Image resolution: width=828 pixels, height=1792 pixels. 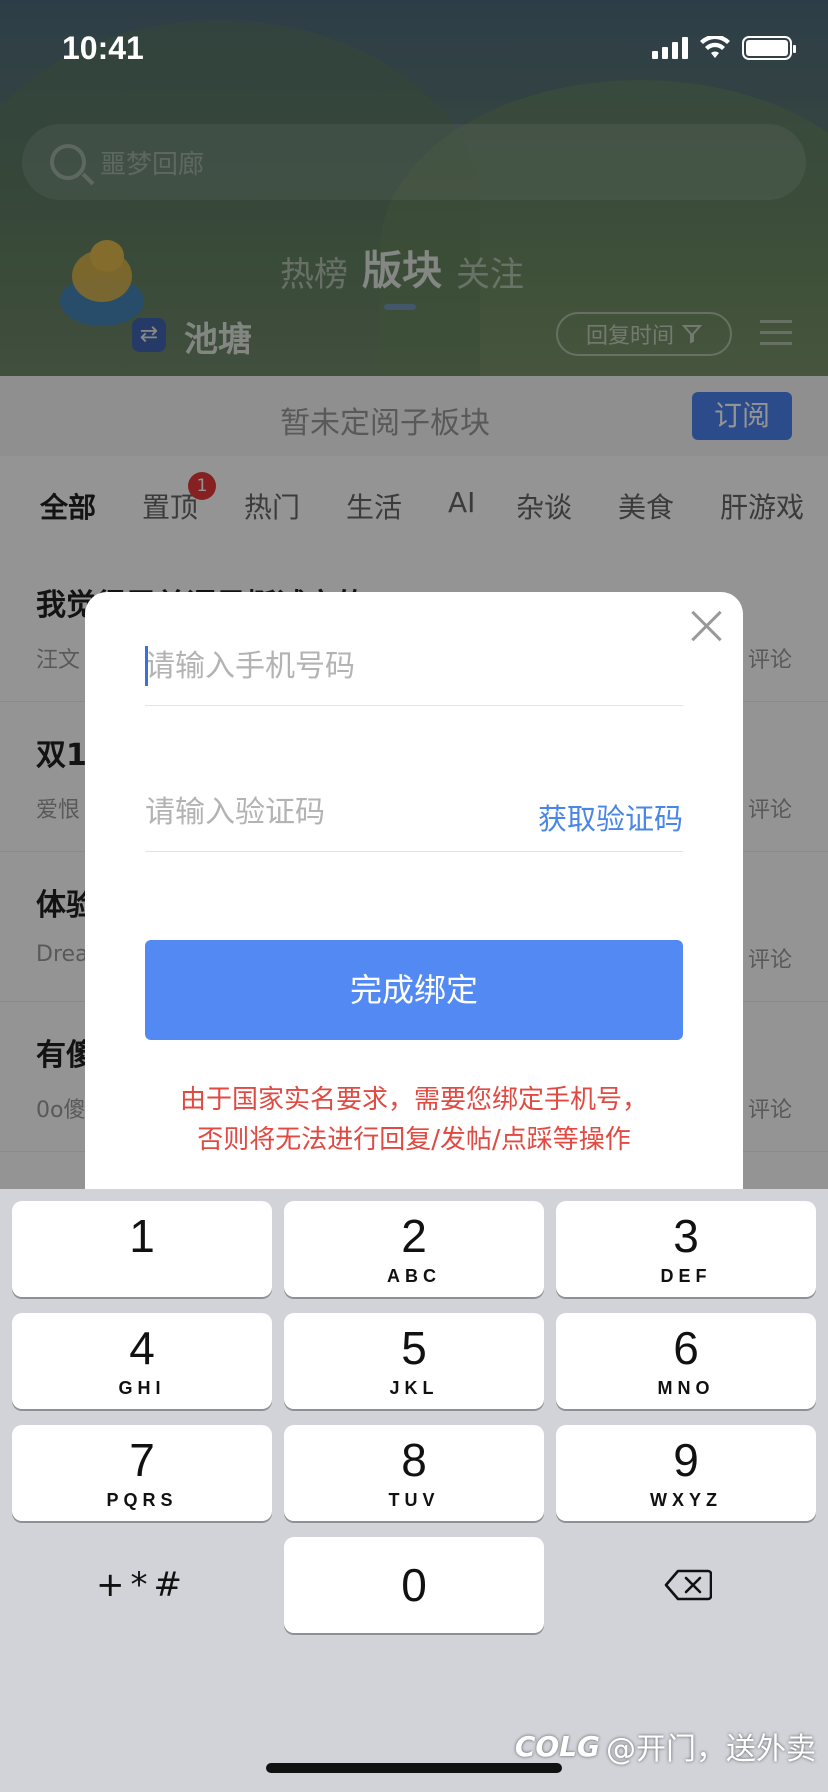 What do you see at coordinates (715, 47) in the screenshot?
I see `wifi-icon` at bounding box center [715, 47].